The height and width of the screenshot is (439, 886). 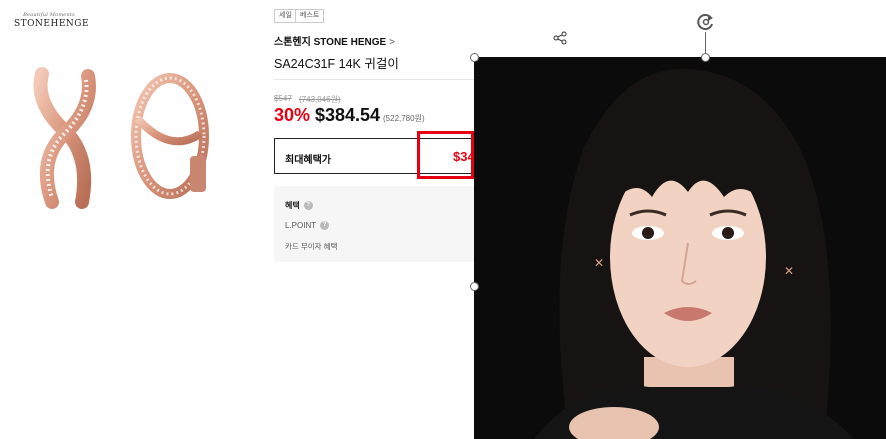 I want to click on product-name: SA24C31F 14K 귀걸이, so click(x=336, y=64).